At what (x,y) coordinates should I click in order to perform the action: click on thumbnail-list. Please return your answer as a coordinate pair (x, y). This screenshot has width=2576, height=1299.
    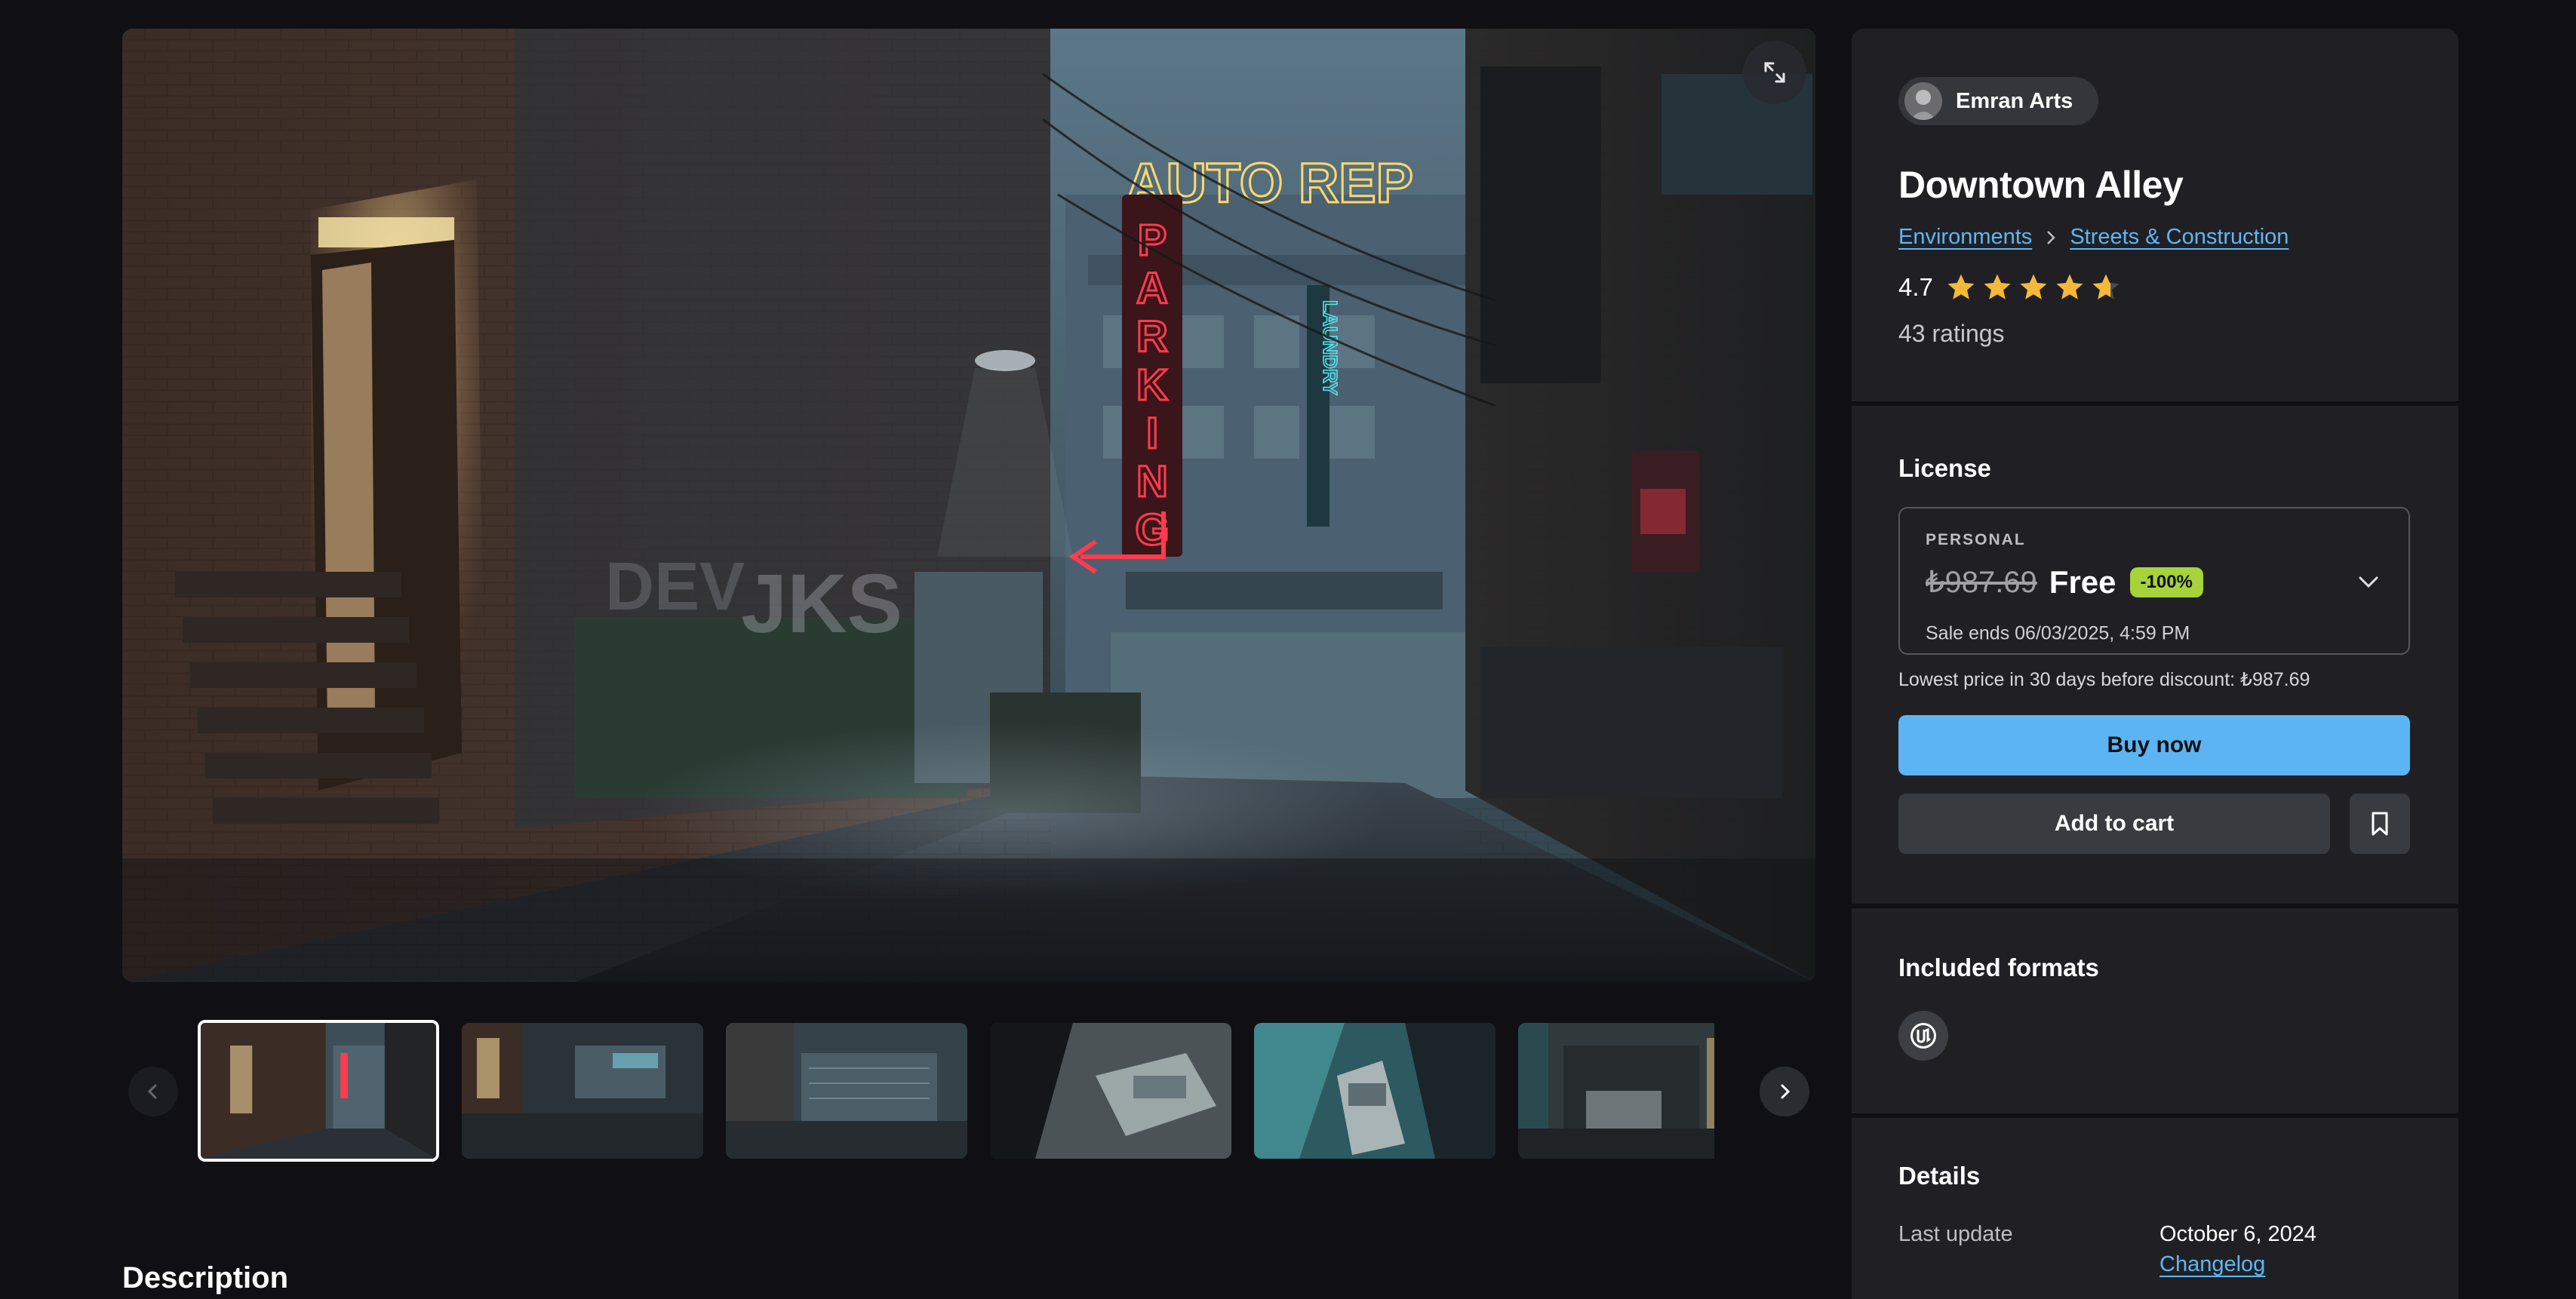
    Looking at the image, I should click on (956, 1091).